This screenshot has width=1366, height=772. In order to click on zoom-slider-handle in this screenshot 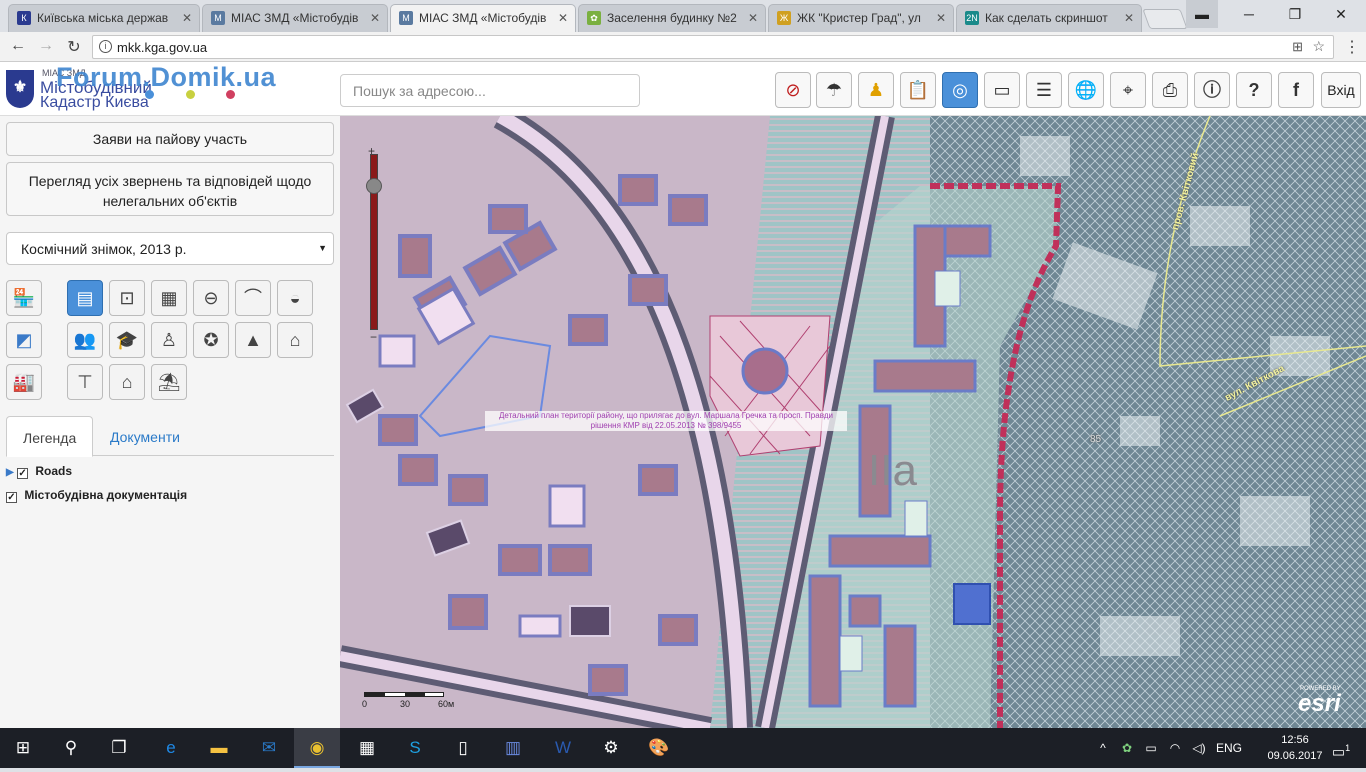, I will do `click(374, 186)`.